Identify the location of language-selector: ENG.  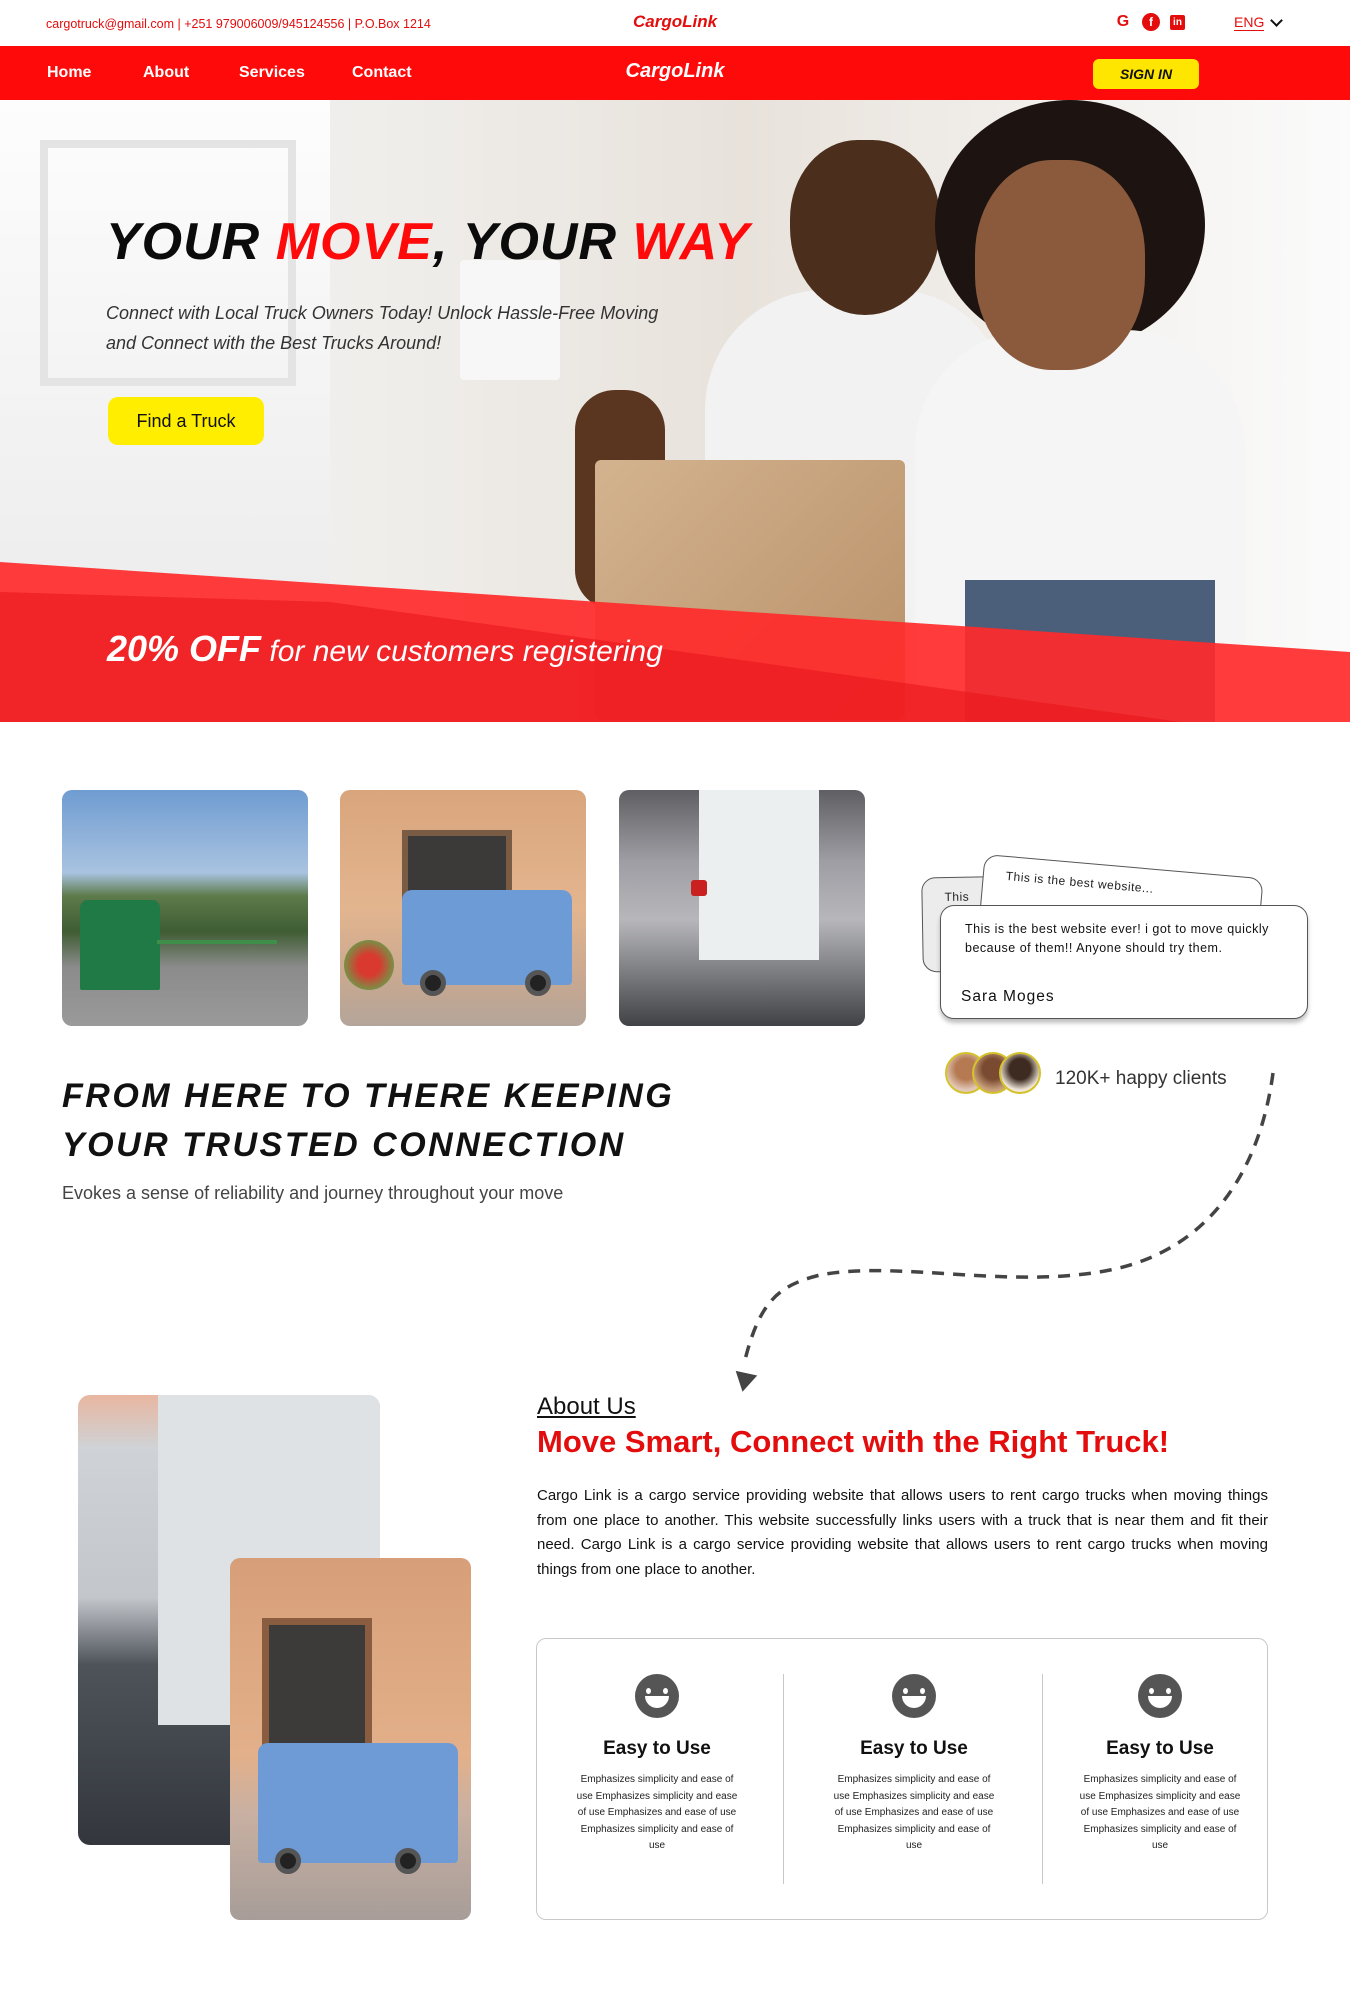
(1259, 22).